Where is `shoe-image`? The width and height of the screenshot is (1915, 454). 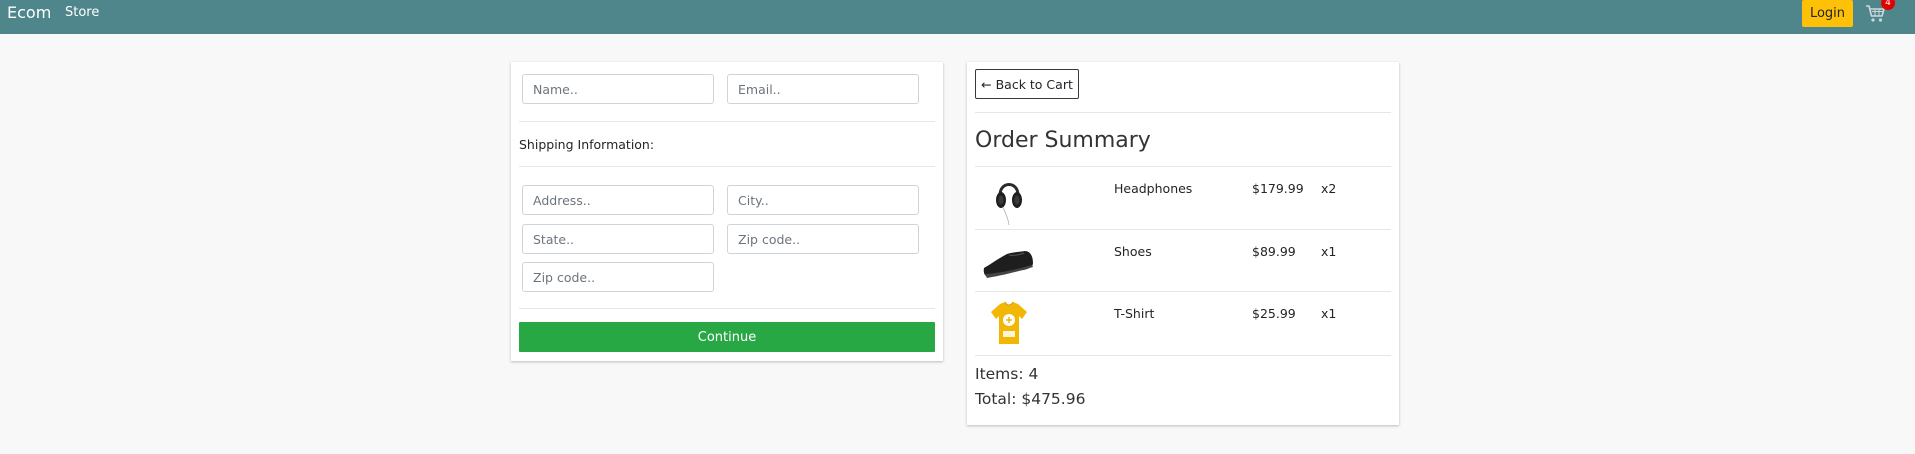 shoe-image is located at coordinates (1009, 262).